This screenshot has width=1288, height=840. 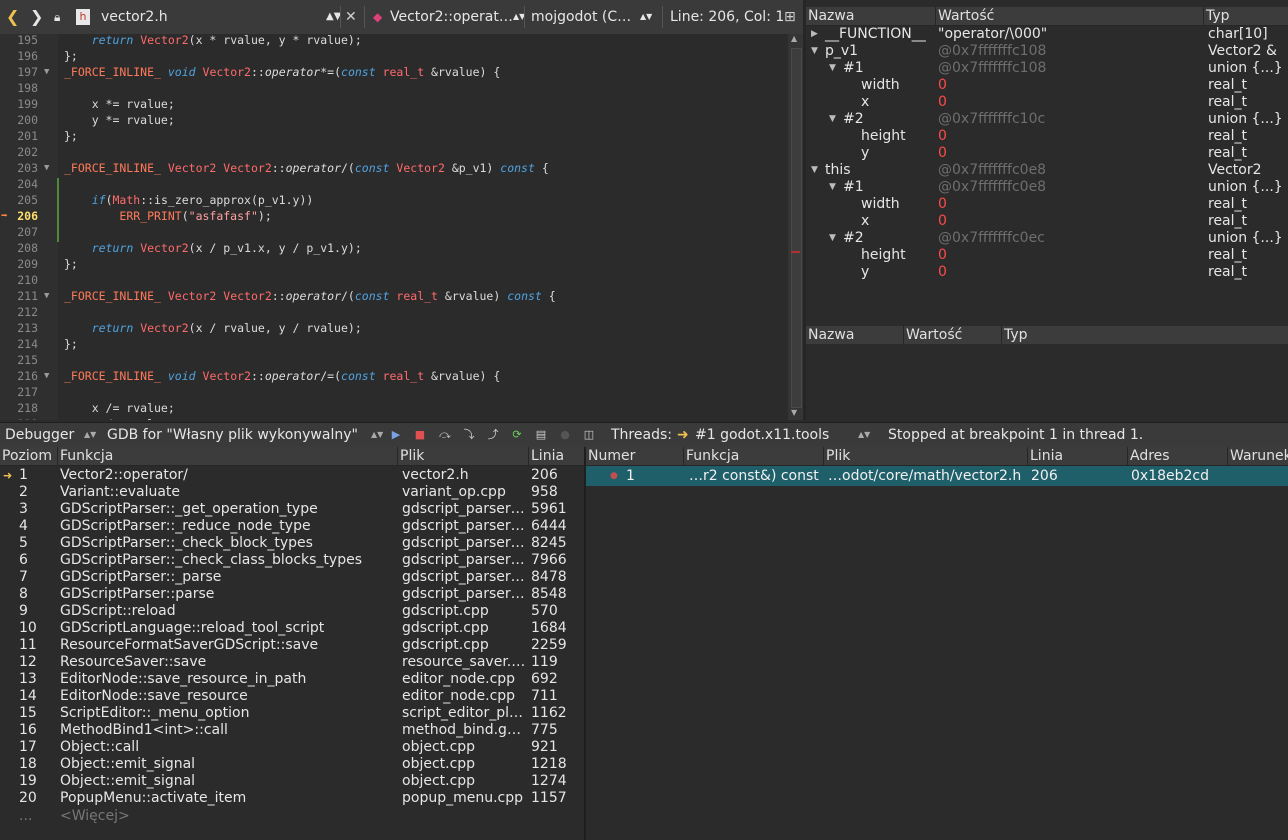 What do you see at coordinates (292, 611) in the screenshot?
I see `stack-row: 9 GDScript::reload gdscript.cpp 570` at bounding box center [292, 611].